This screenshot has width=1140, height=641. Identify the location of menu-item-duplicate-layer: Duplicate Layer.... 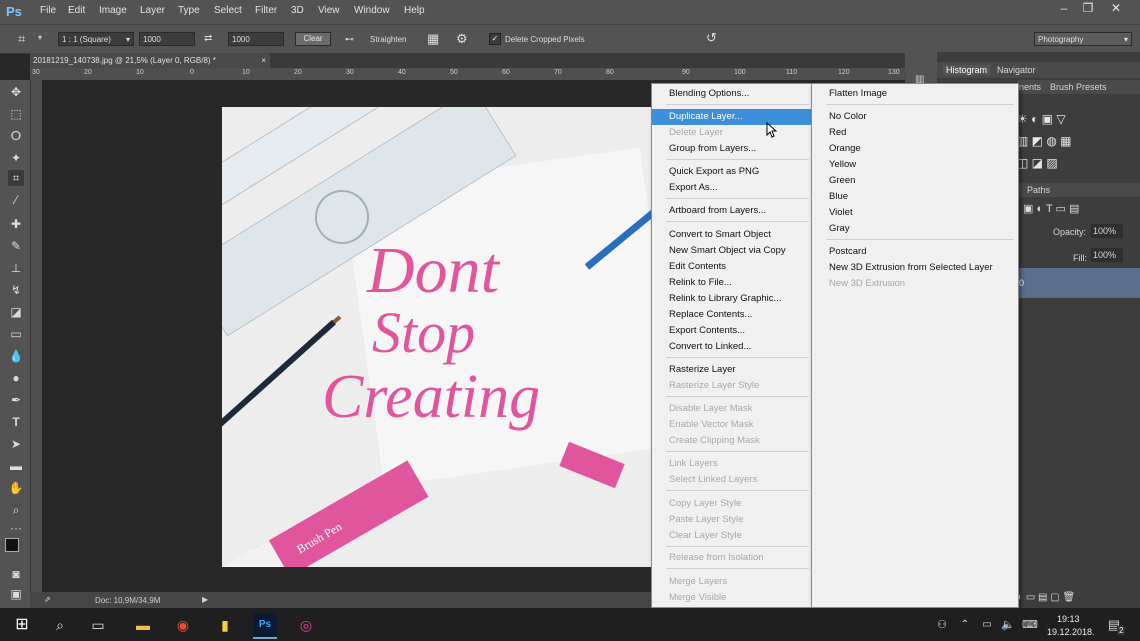
(731, 117).